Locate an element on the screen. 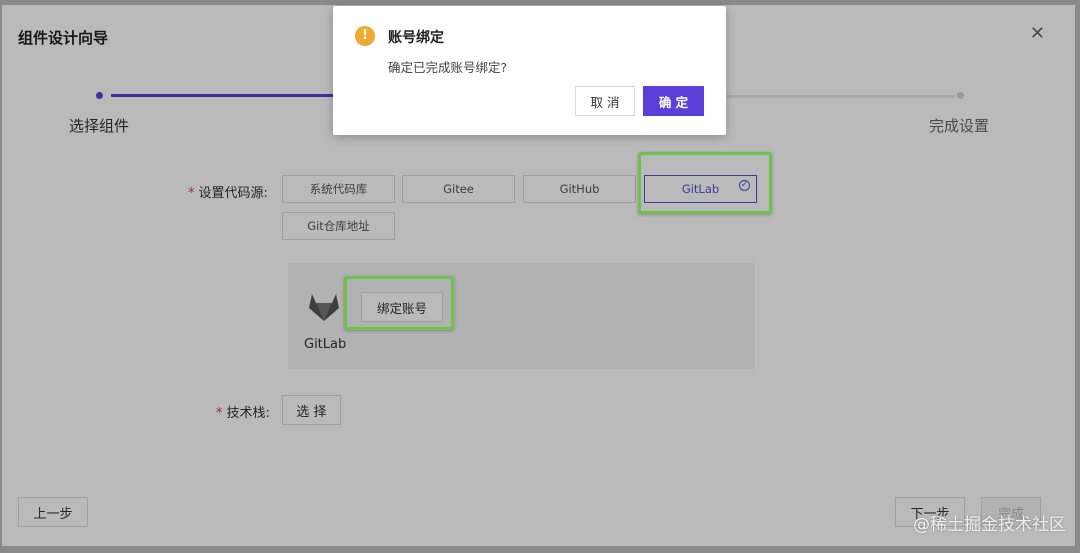  watermark: @稀土掘金技术社区 is located at coordinates (989, 525).